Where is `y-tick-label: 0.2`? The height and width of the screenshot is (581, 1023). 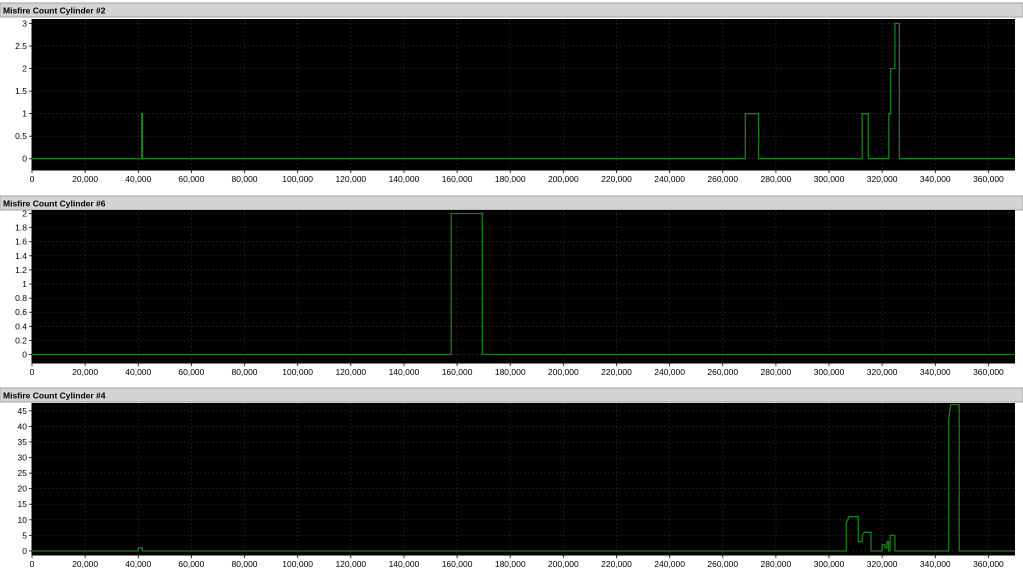 y-tick-label: 0.2 is located at coordinates (21, 340).